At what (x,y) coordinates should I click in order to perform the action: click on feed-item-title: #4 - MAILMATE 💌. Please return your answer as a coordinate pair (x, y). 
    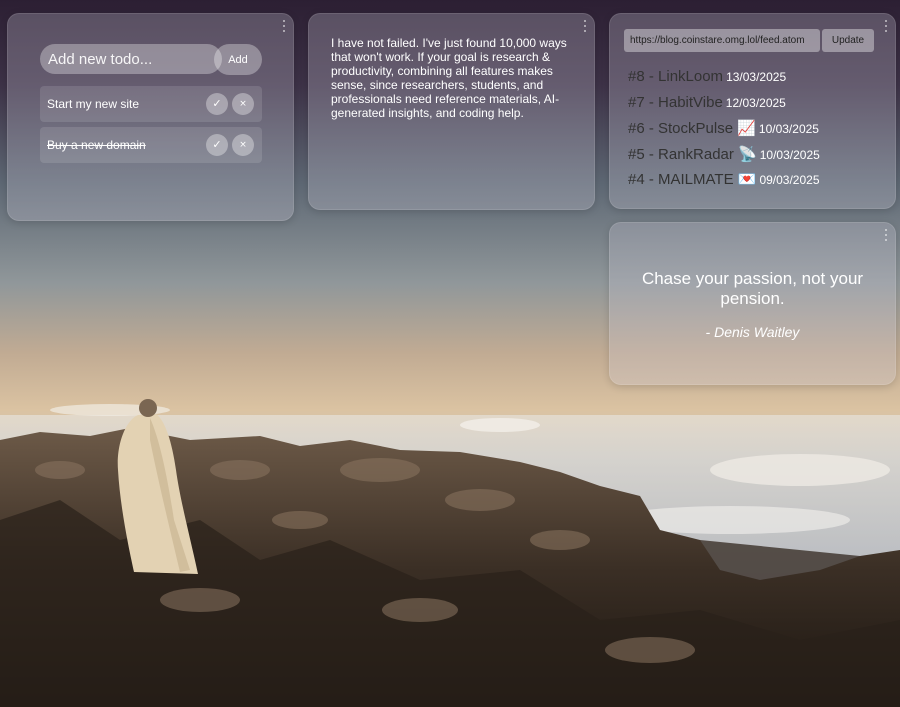
    Looking at the image, I should click on (692, 179).